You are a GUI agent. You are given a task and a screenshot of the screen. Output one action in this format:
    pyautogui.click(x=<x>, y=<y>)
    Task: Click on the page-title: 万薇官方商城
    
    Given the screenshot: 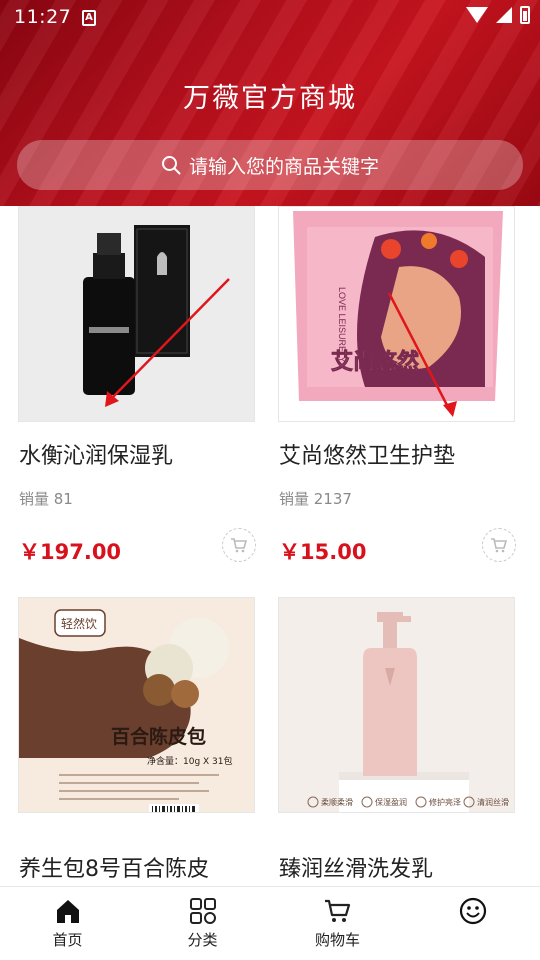 What is the action you would take?
    pyautogui.click(x=270, y=98)
    